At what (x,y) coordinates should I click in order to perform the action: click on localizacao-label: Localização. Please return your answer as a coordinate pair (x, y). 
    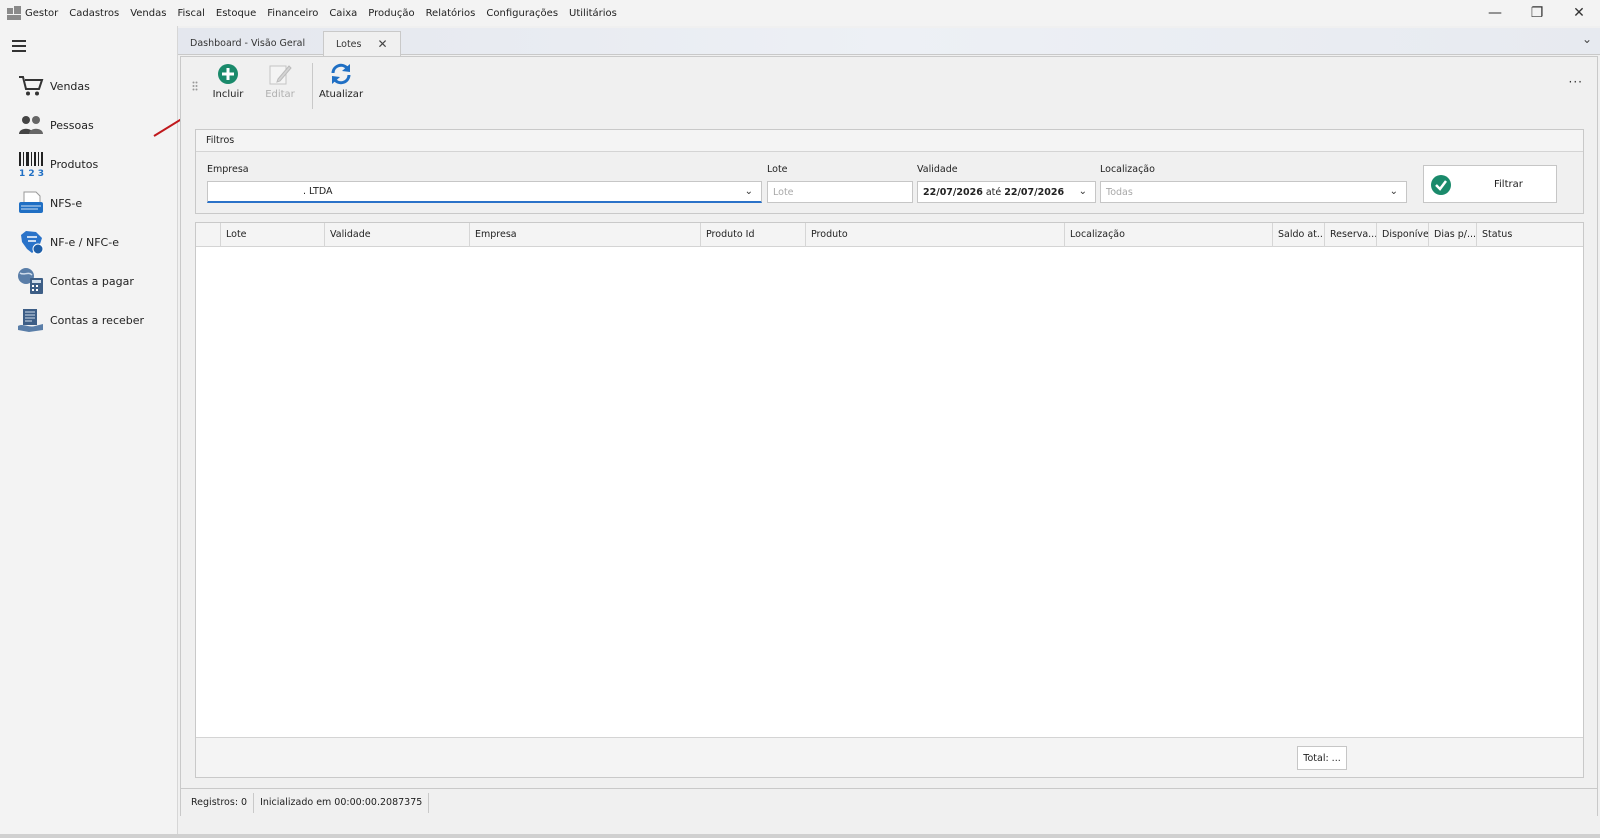
    Looking at the image, I should click on (1127, 169).